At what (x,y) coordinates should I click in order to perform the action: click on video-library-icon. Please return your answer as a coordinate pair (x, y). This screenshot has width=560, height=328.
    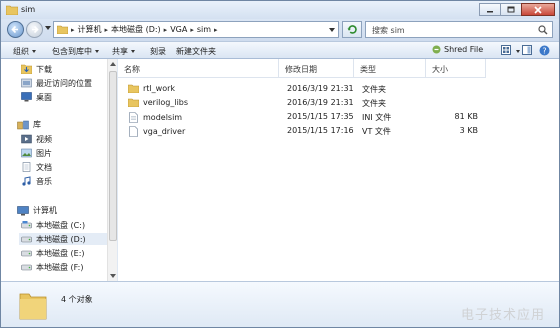
    Looking at the image, I should click on (26, 139).